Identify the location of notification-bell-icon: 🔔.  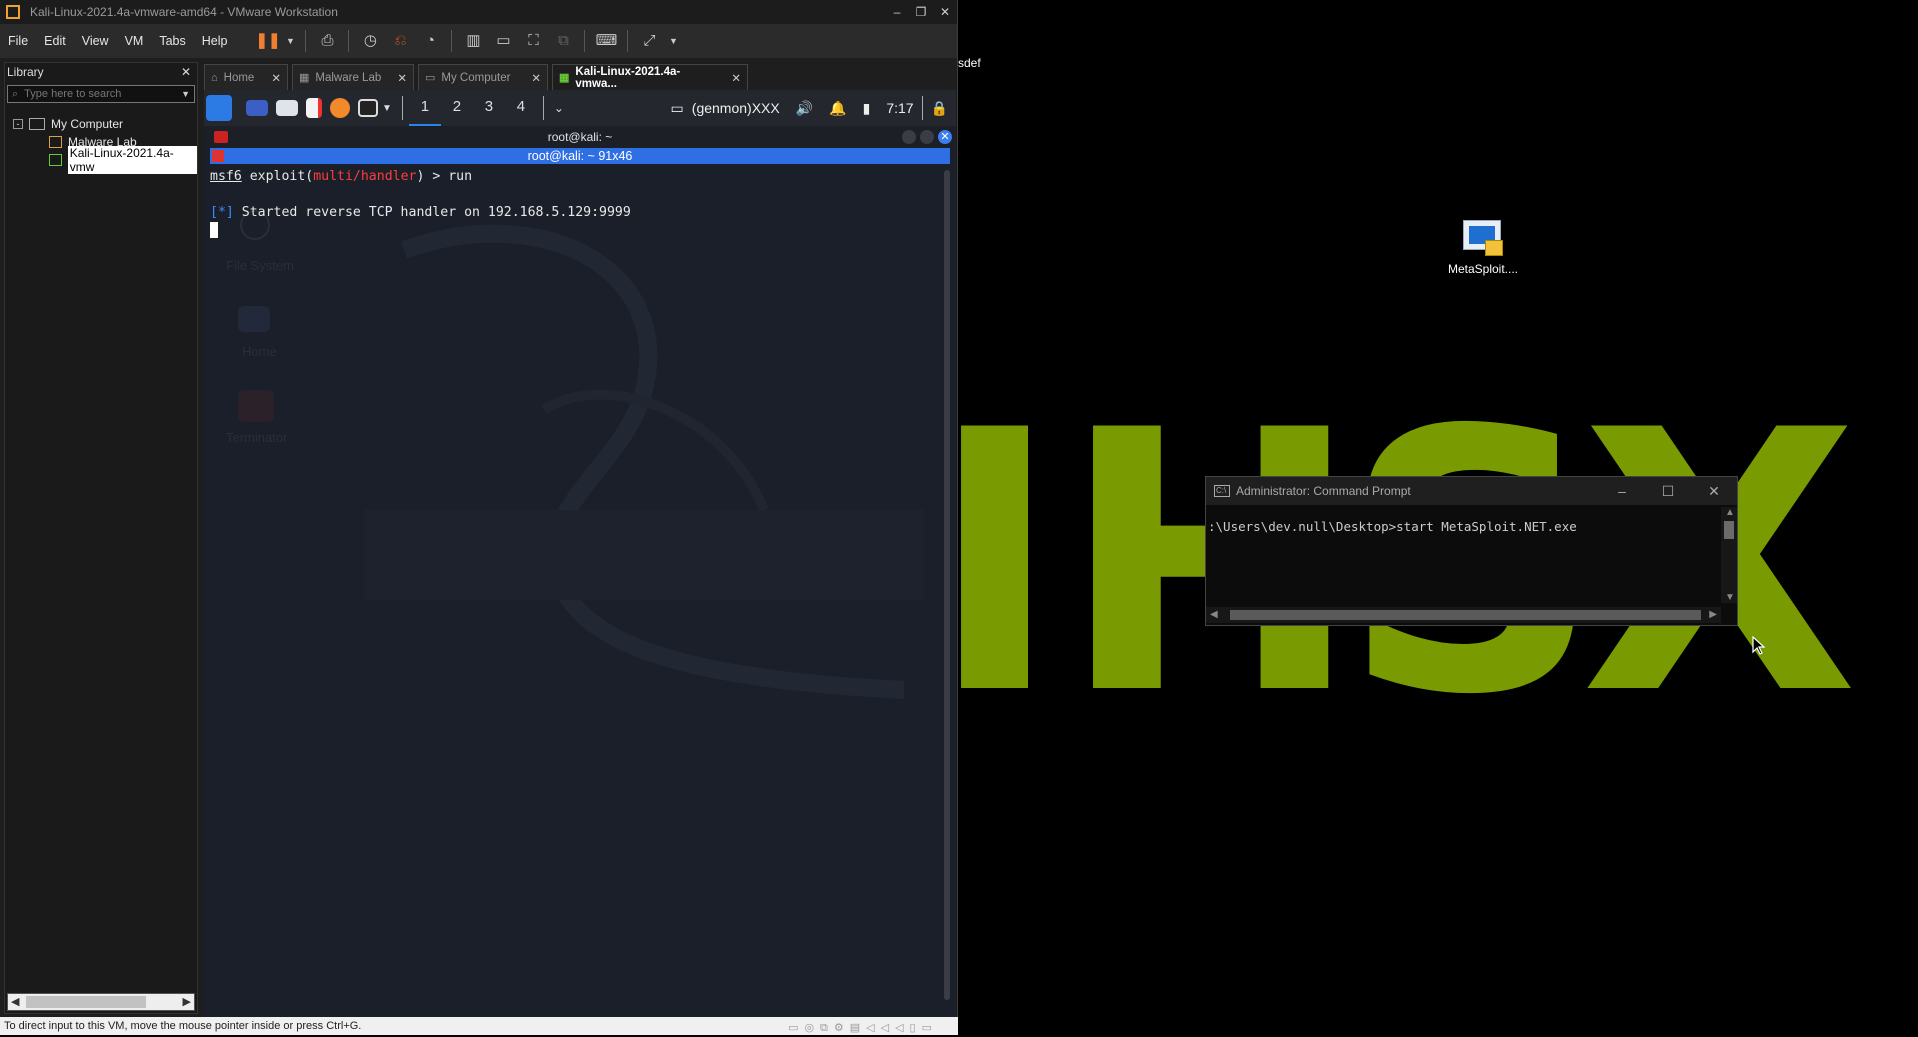
(837, 108).